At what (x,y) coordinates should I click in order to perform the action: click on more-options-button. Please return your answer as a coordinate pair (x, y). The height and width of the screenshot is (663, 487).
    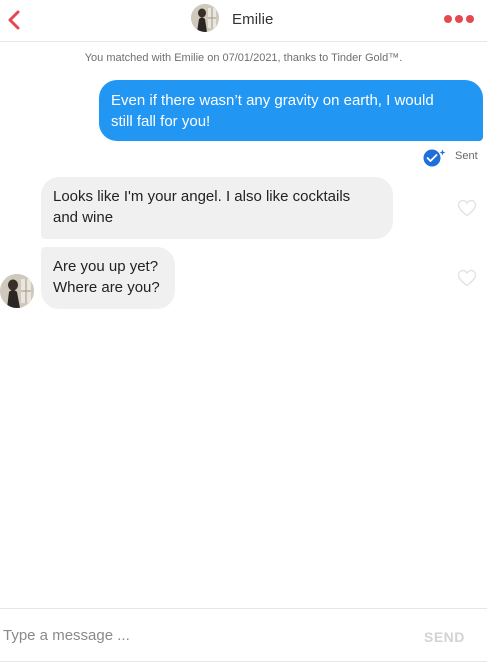
    Looking at the image, I should click on (459, 19).